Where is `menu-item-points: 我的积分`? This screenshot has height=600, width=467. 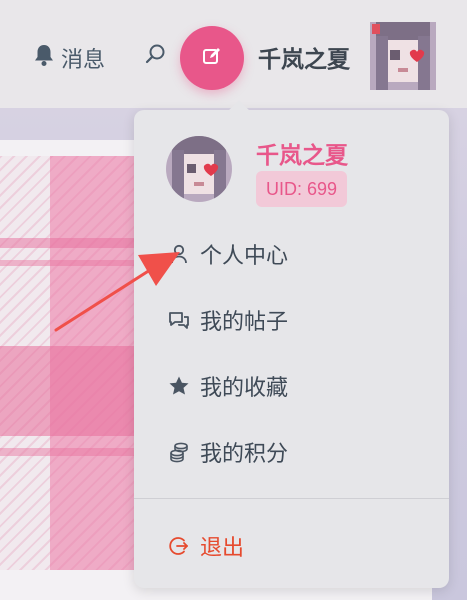 menu-item-points: 我的积分 is located at coordinates (228, 452).